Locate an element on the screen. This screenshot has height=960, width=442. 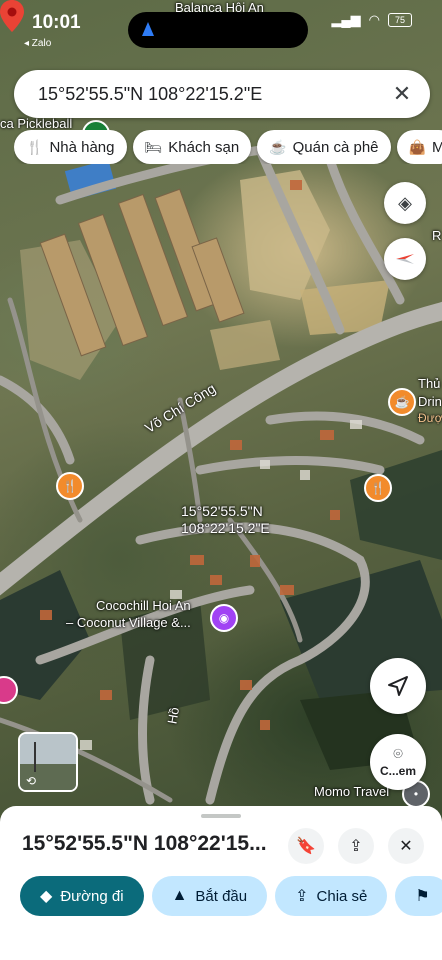
map-label-r: R is located at coordinates (436, 235).